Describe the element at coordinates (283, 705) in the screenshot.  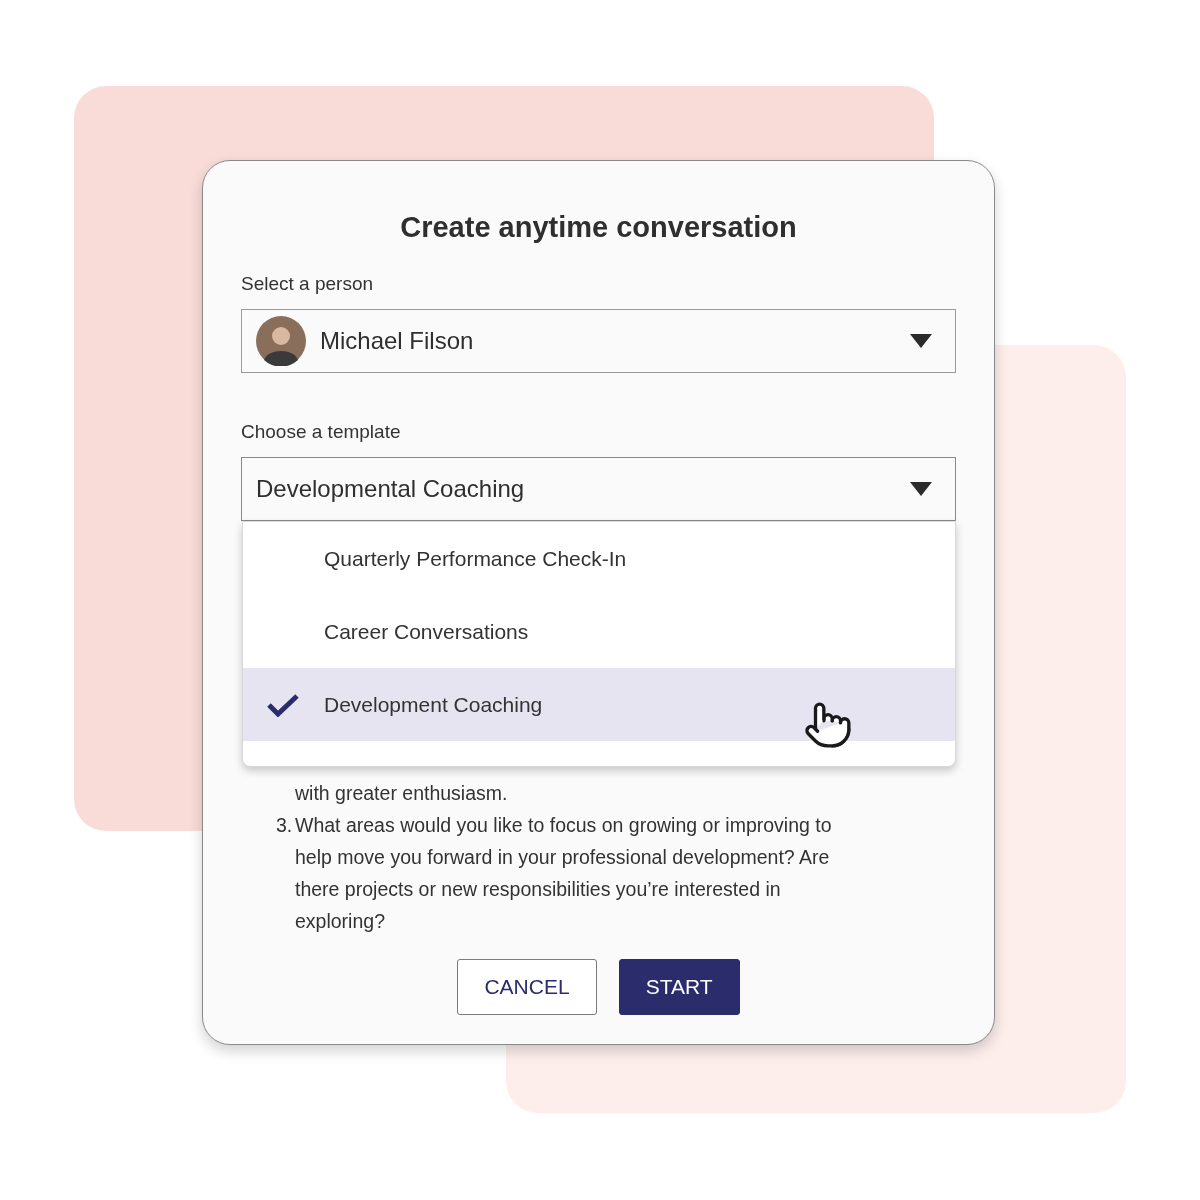
I see `check-icon` at that location.